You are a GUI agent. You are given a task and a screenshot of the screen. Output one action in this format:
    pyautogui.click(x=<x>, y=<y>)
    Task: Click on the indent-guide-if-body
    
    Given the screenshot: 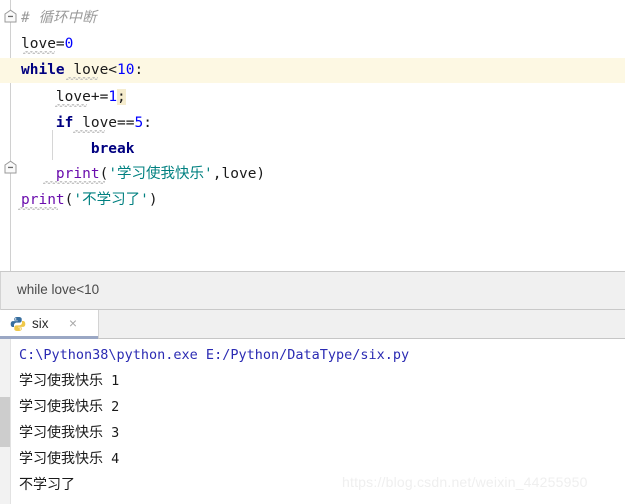 What is the action you would take?
    pyautogui.click(x=52, y=145)
    